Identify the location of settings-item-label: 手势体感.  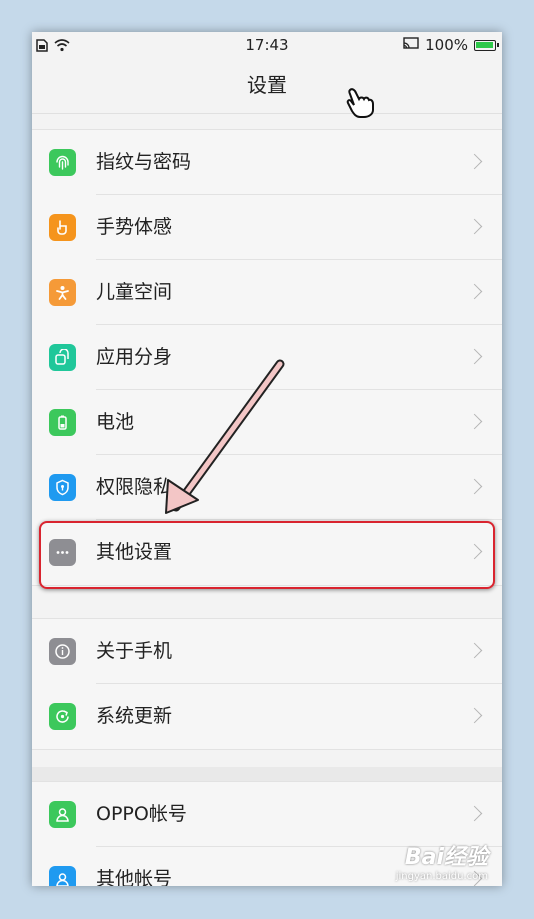
(134, 227).